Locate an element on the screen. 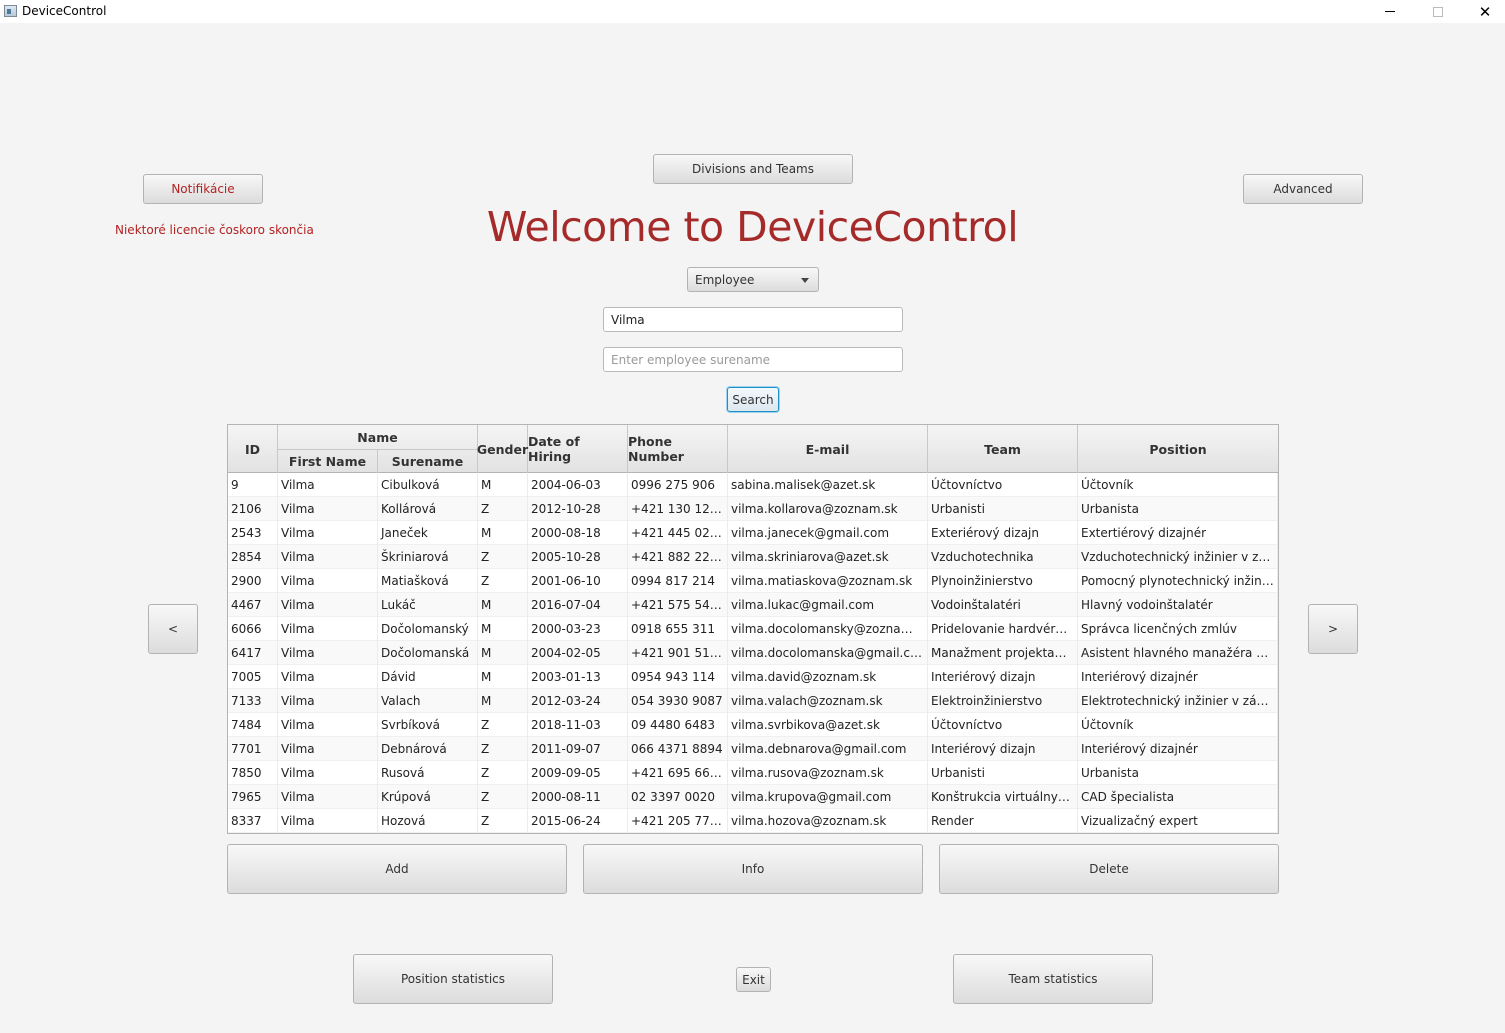  cell-gender: M is located at coordinates (503, 653).